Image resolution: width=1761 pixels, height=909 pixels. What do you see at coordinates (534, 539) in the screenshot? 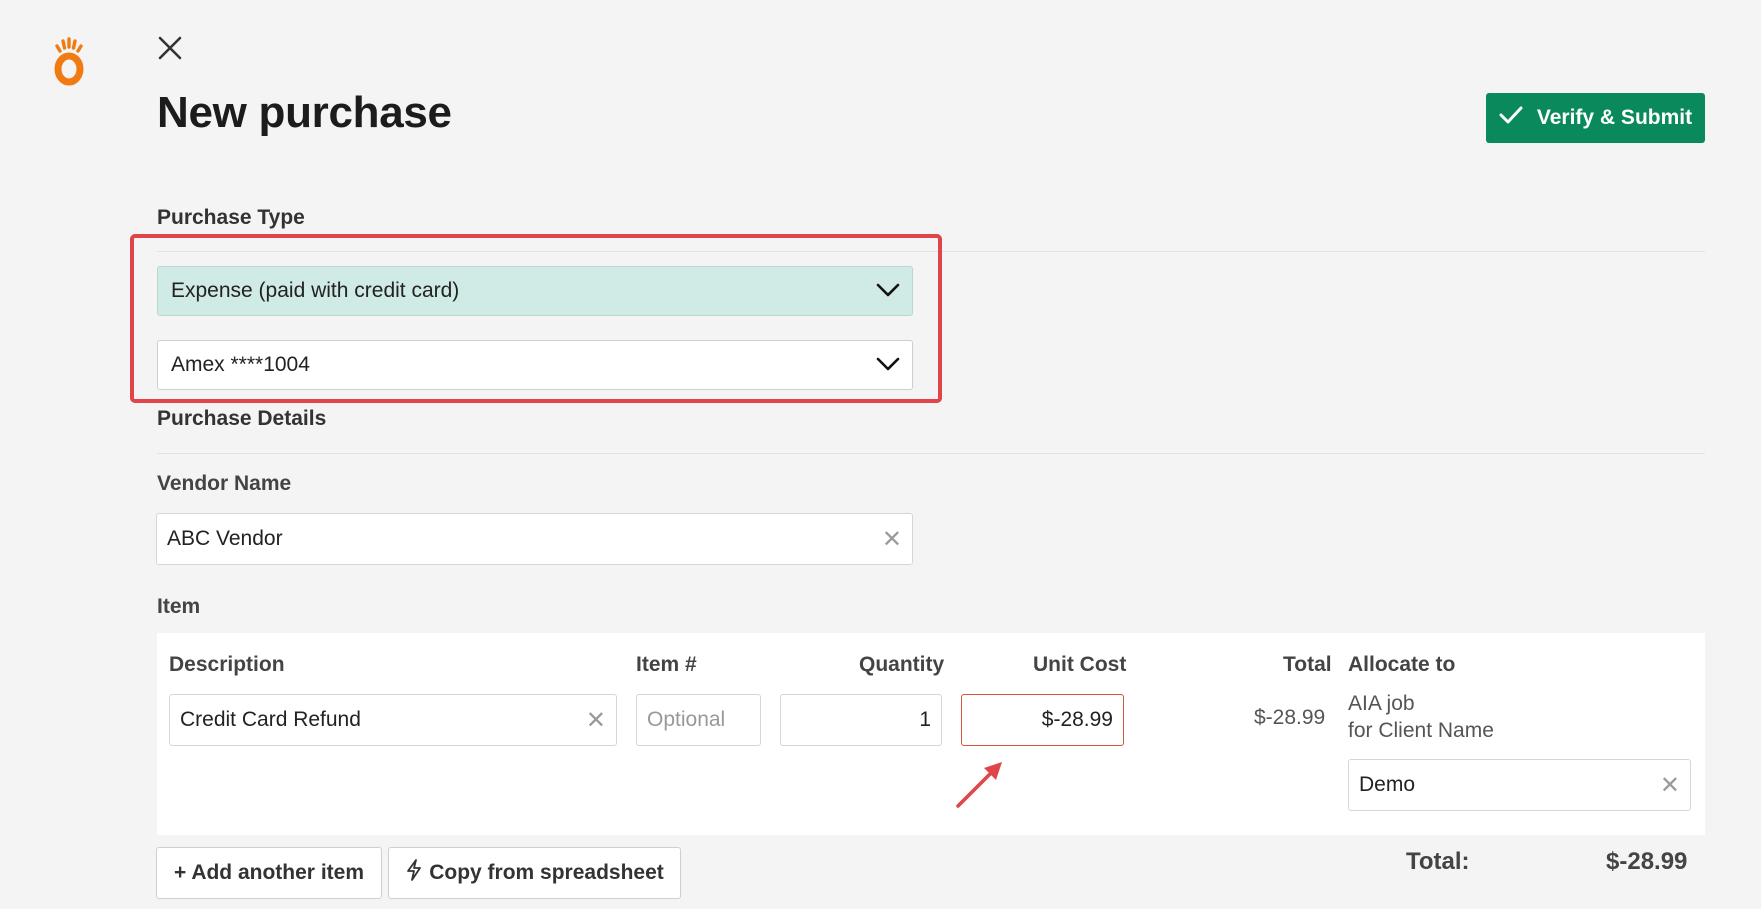
I see `vendor-name-input: ABC Vendor ✕` at bounding box center [534, 539].